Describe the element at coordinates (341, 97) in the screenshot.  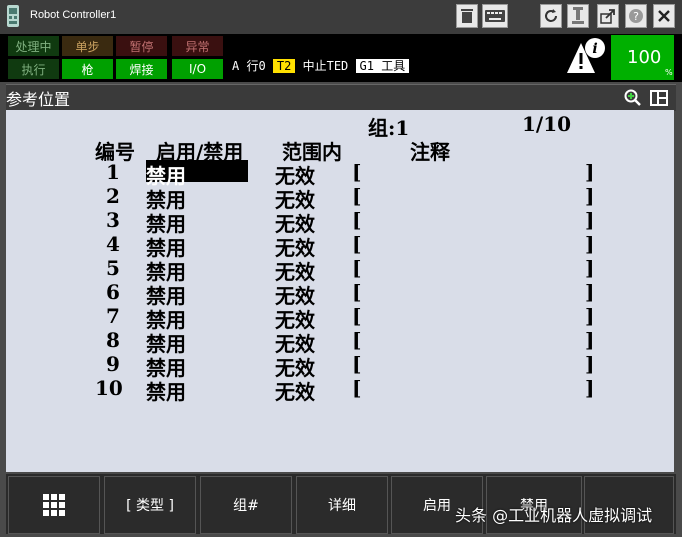
I see `screen-header` at that location.